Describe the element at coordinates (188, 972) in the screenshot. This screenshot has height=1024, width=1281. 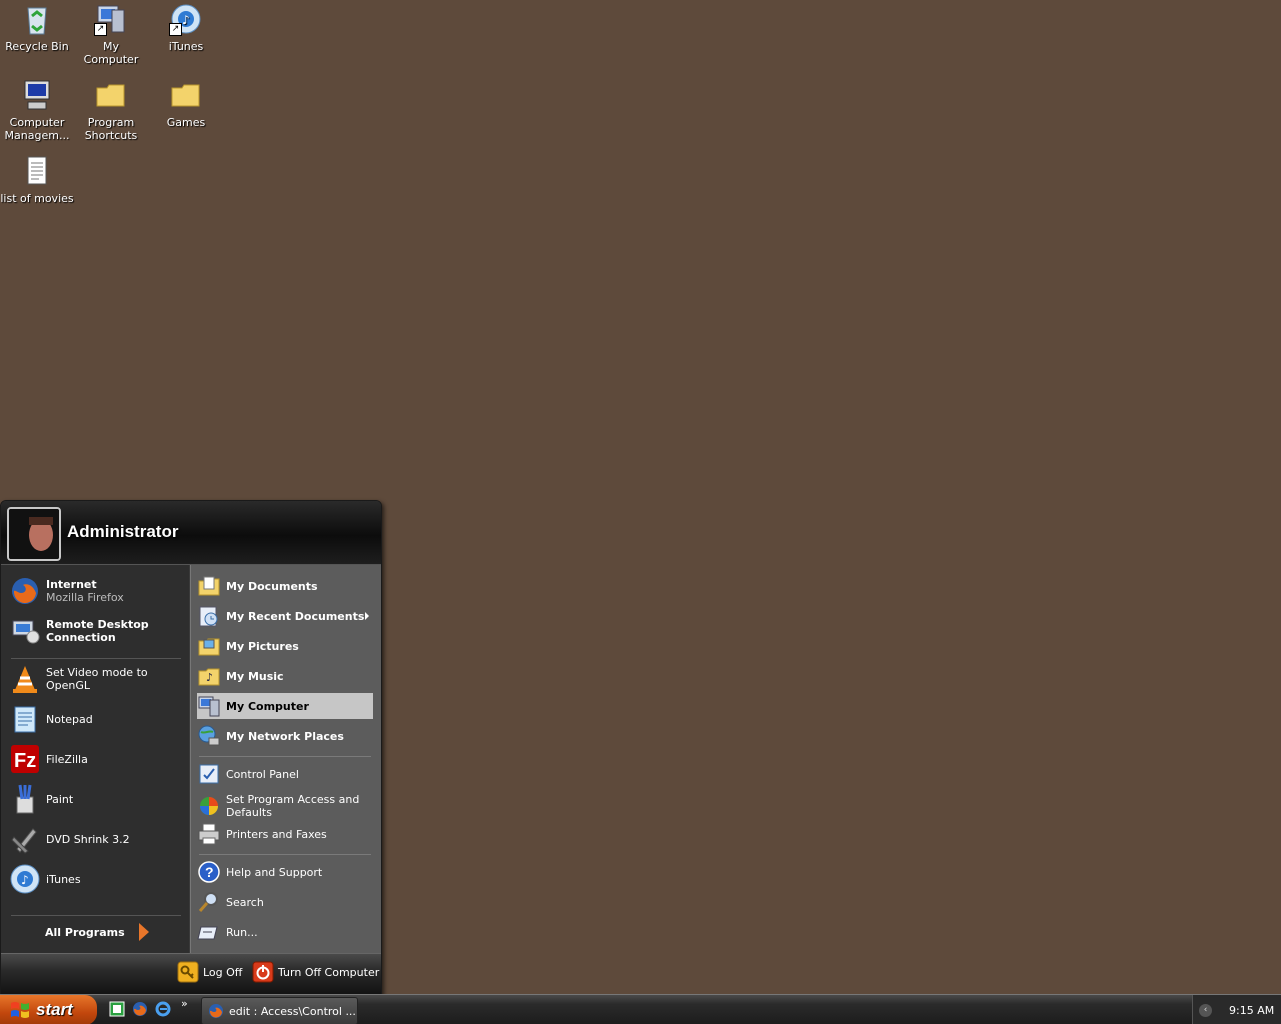
I see `key-icon` at that location.